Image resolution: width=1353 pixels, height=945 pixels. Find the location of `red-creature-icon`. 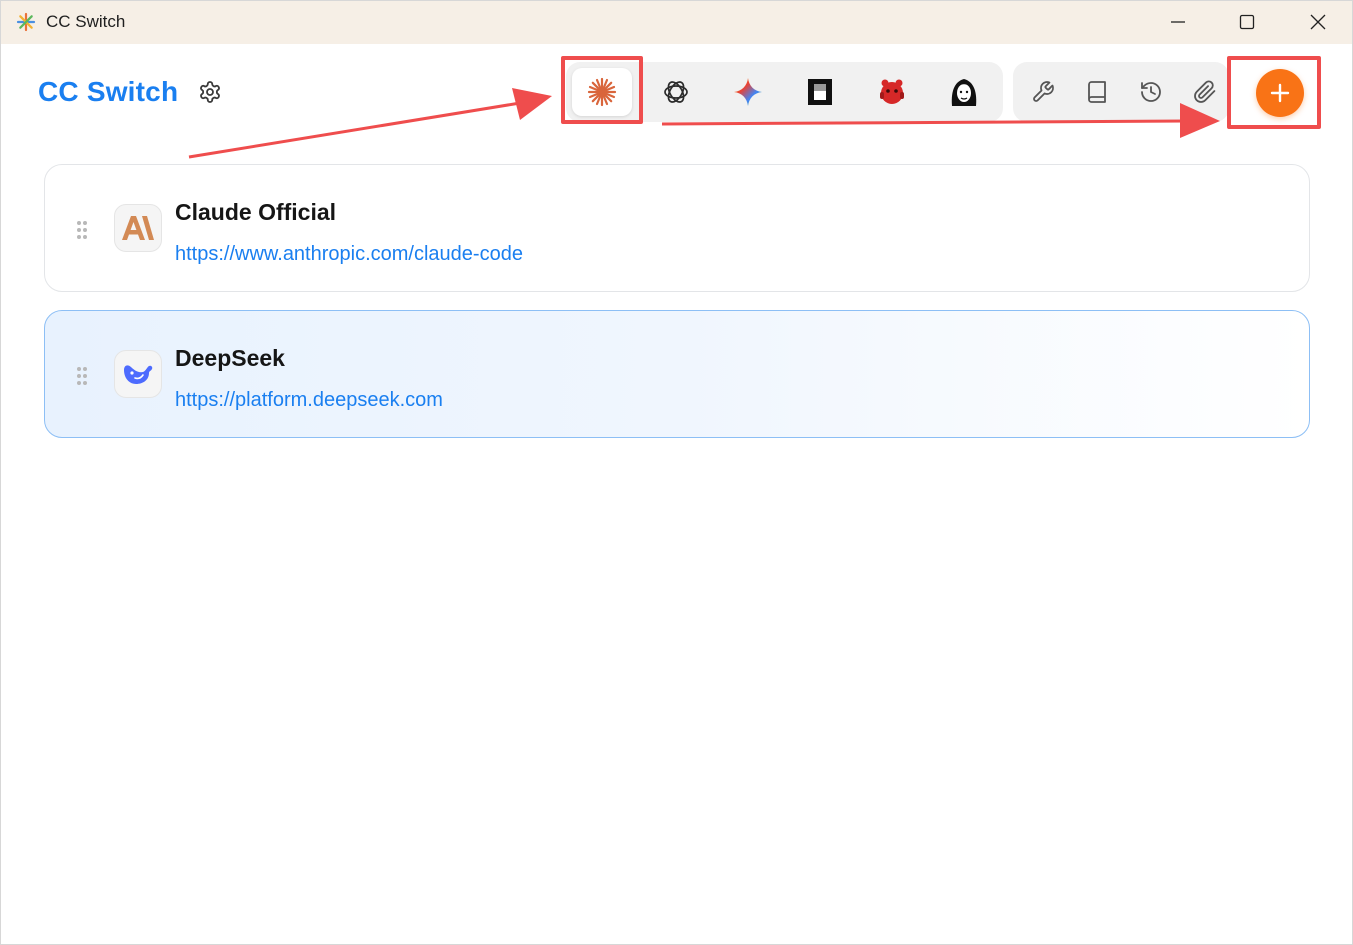

red-creature-icon is located at coordinates (892, 91).